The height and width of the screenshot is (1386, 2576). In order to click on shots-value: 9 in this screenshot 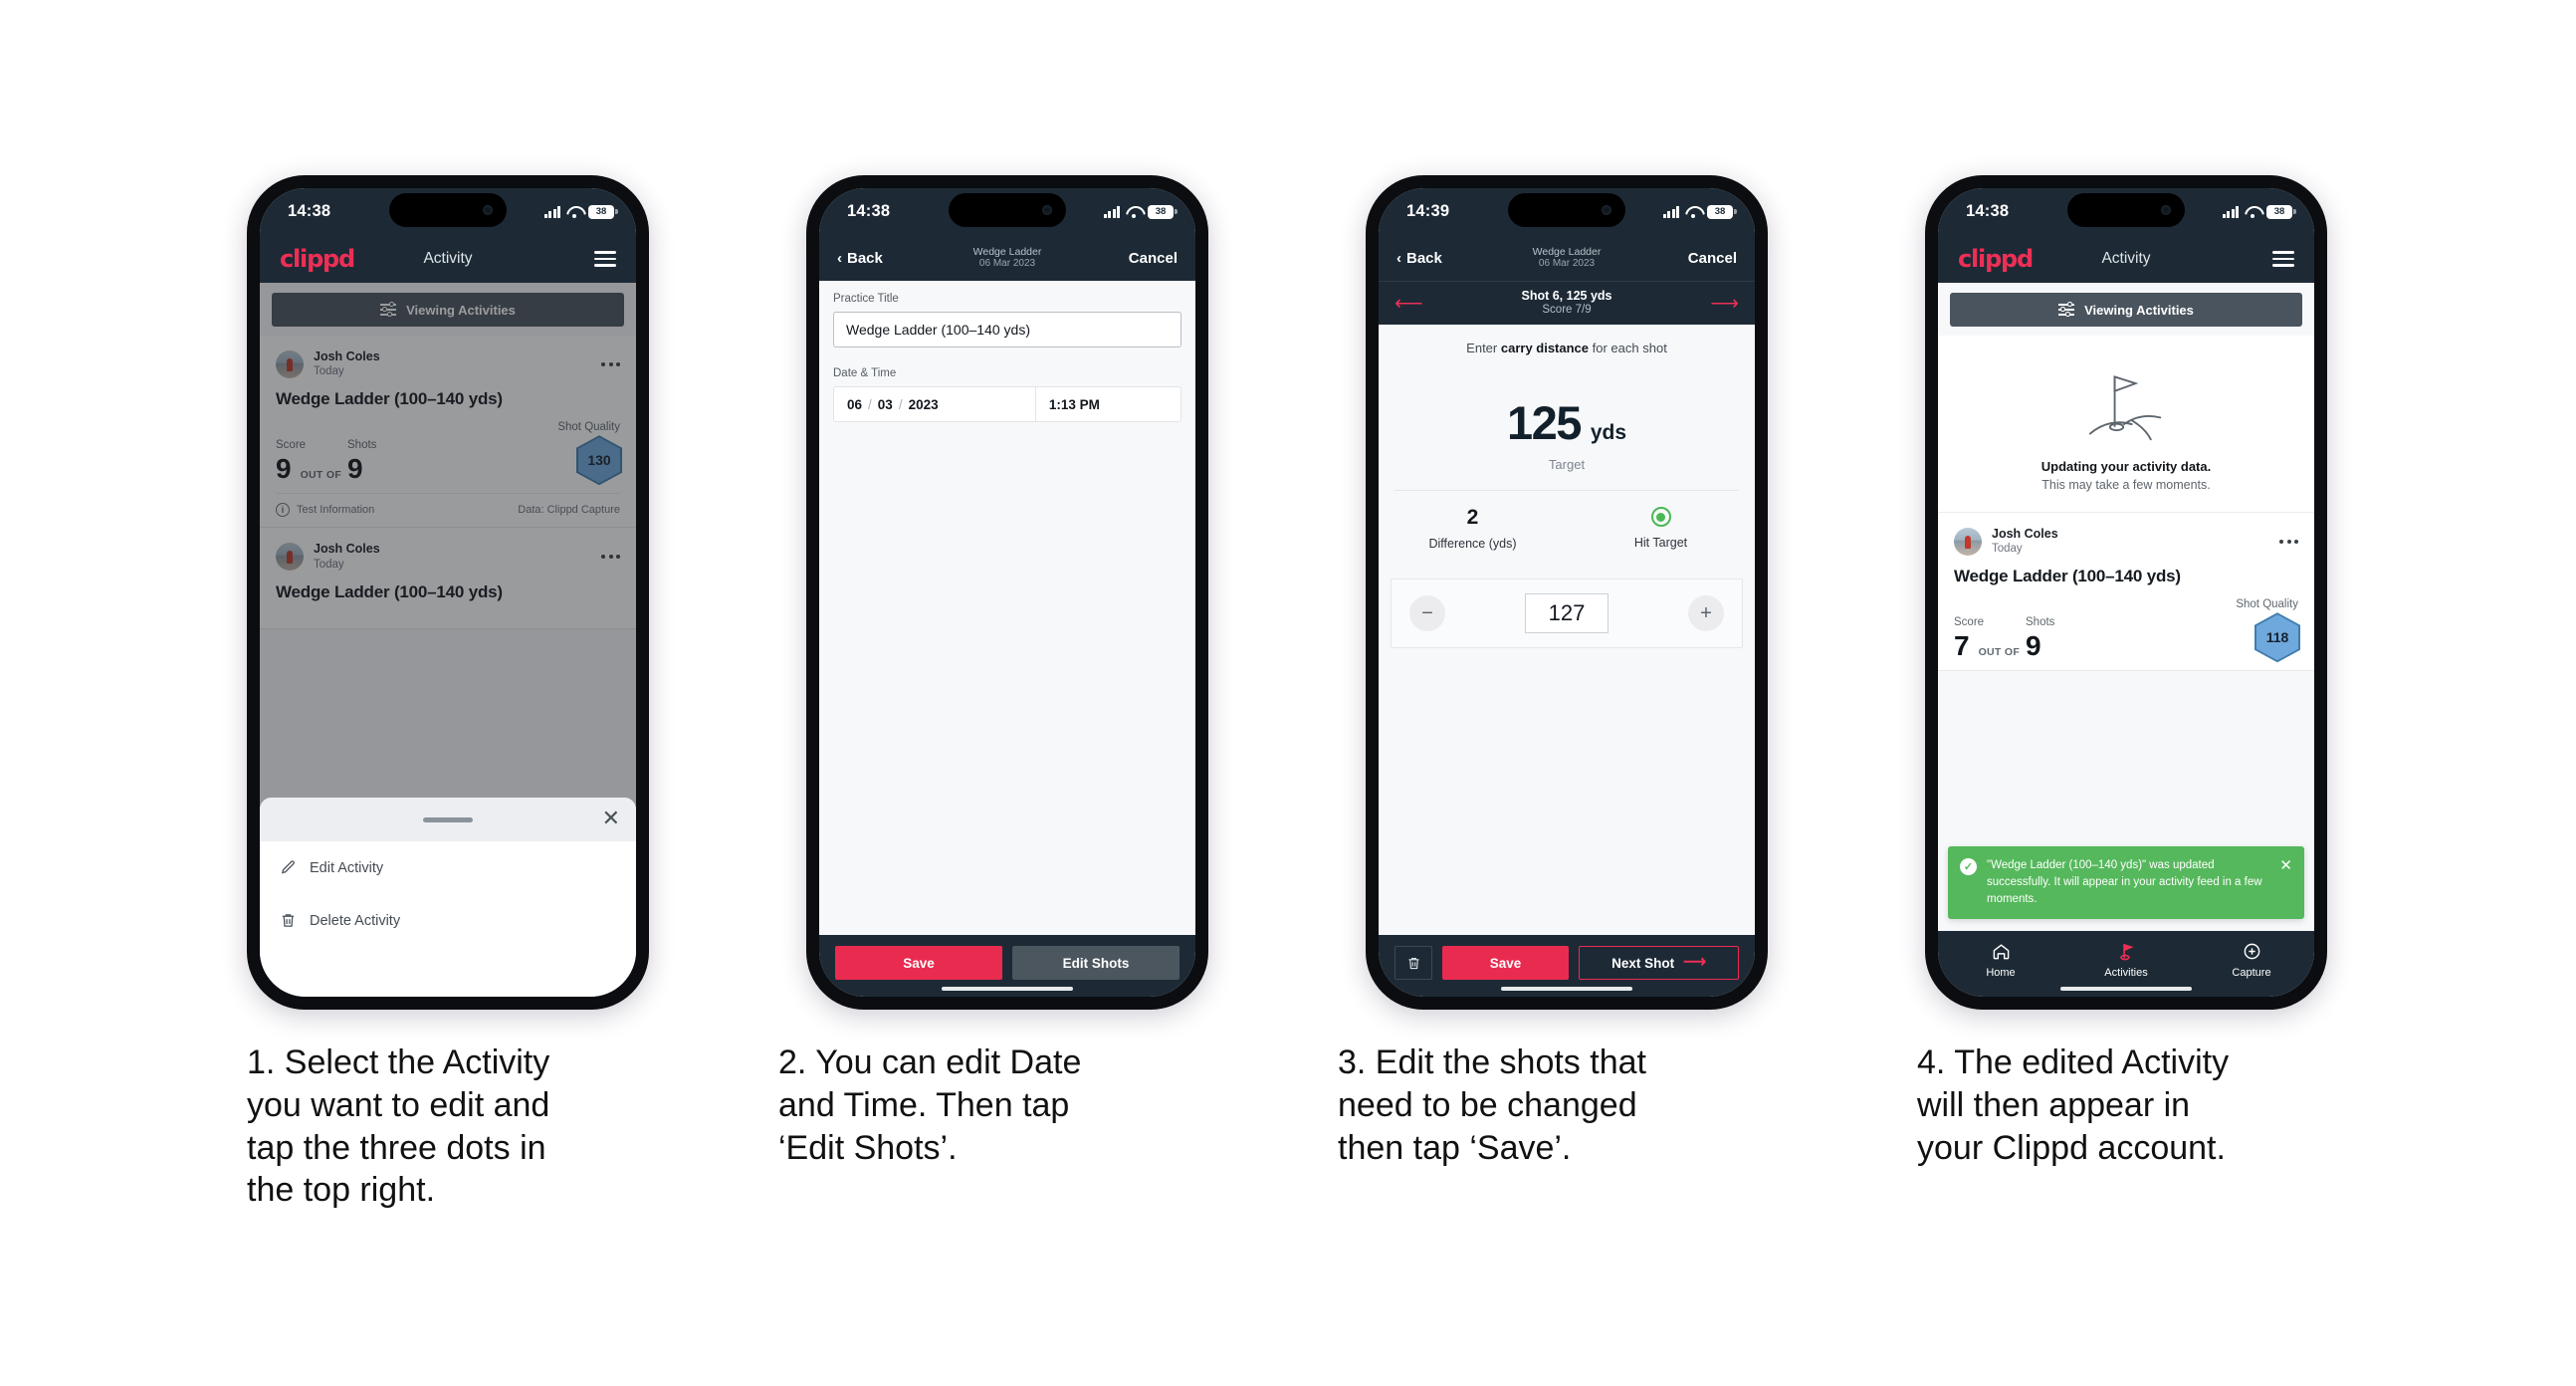, I will do `click(2033, 646)`.